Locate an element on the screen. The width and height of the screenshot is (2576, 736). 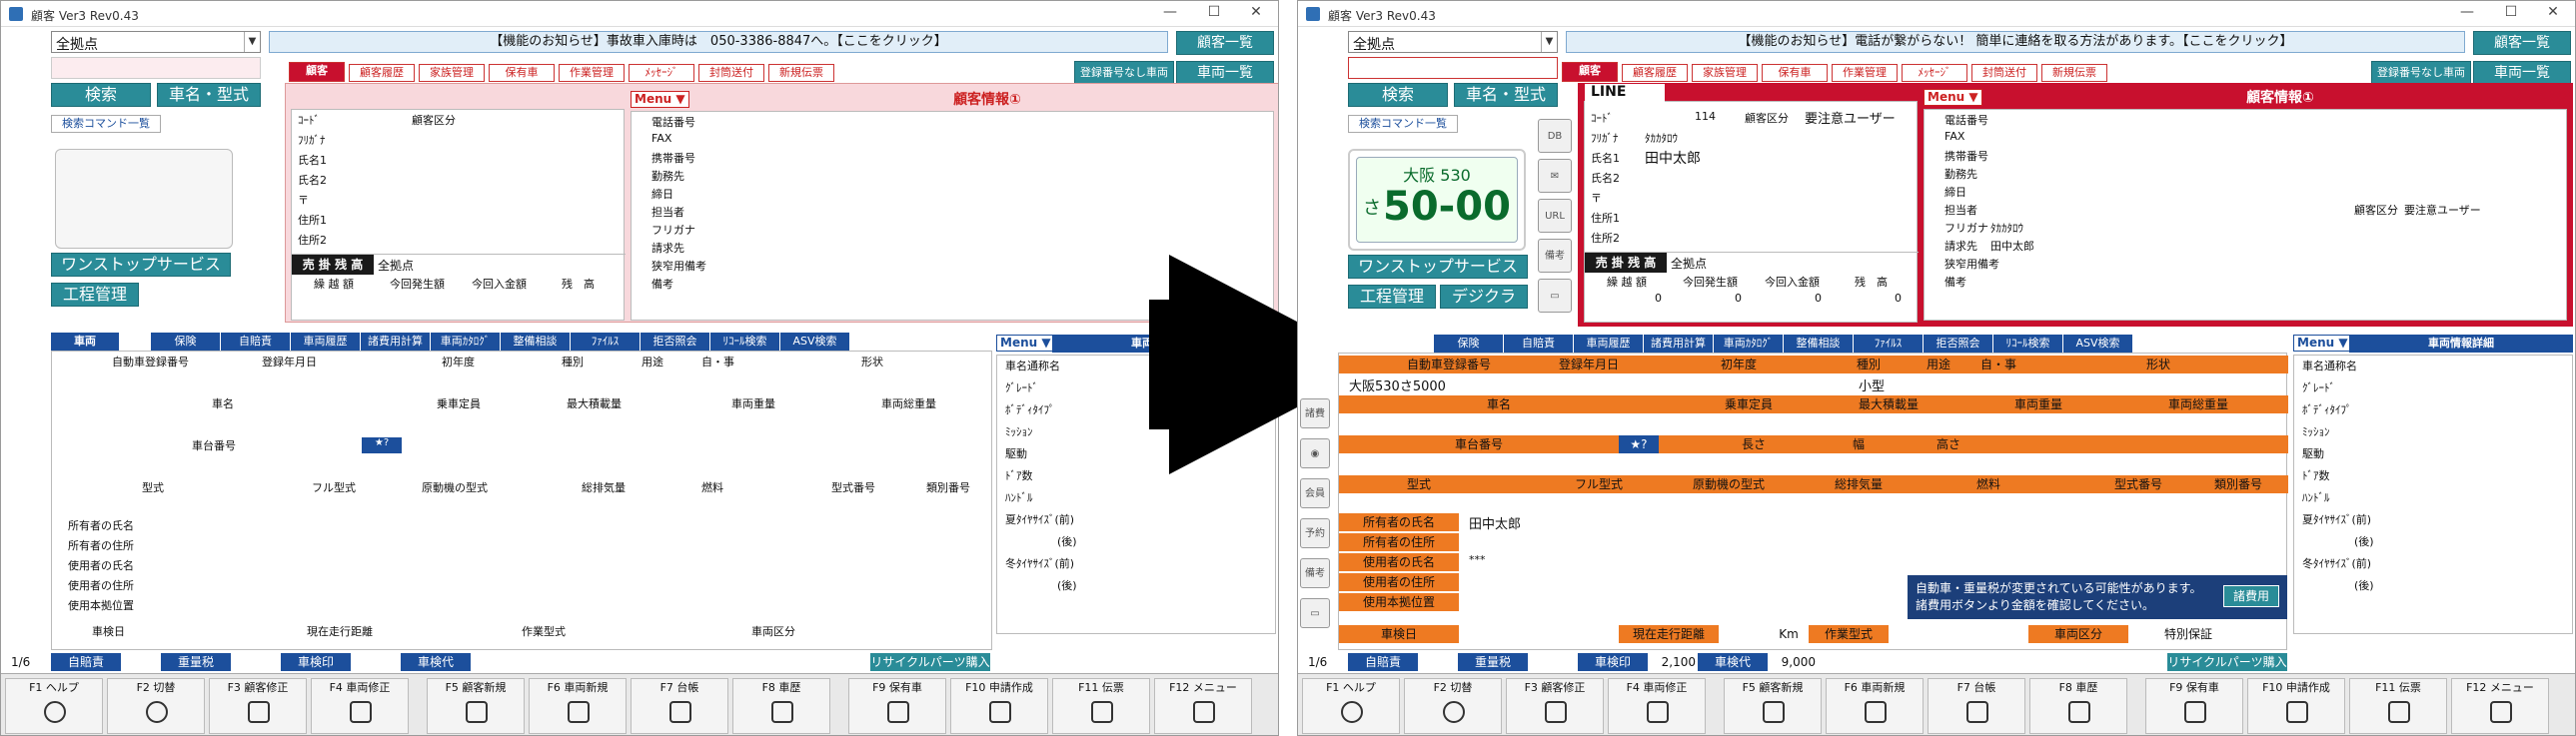
tab-envelope: 封筒送付 is located at coordinates (2004, 73).